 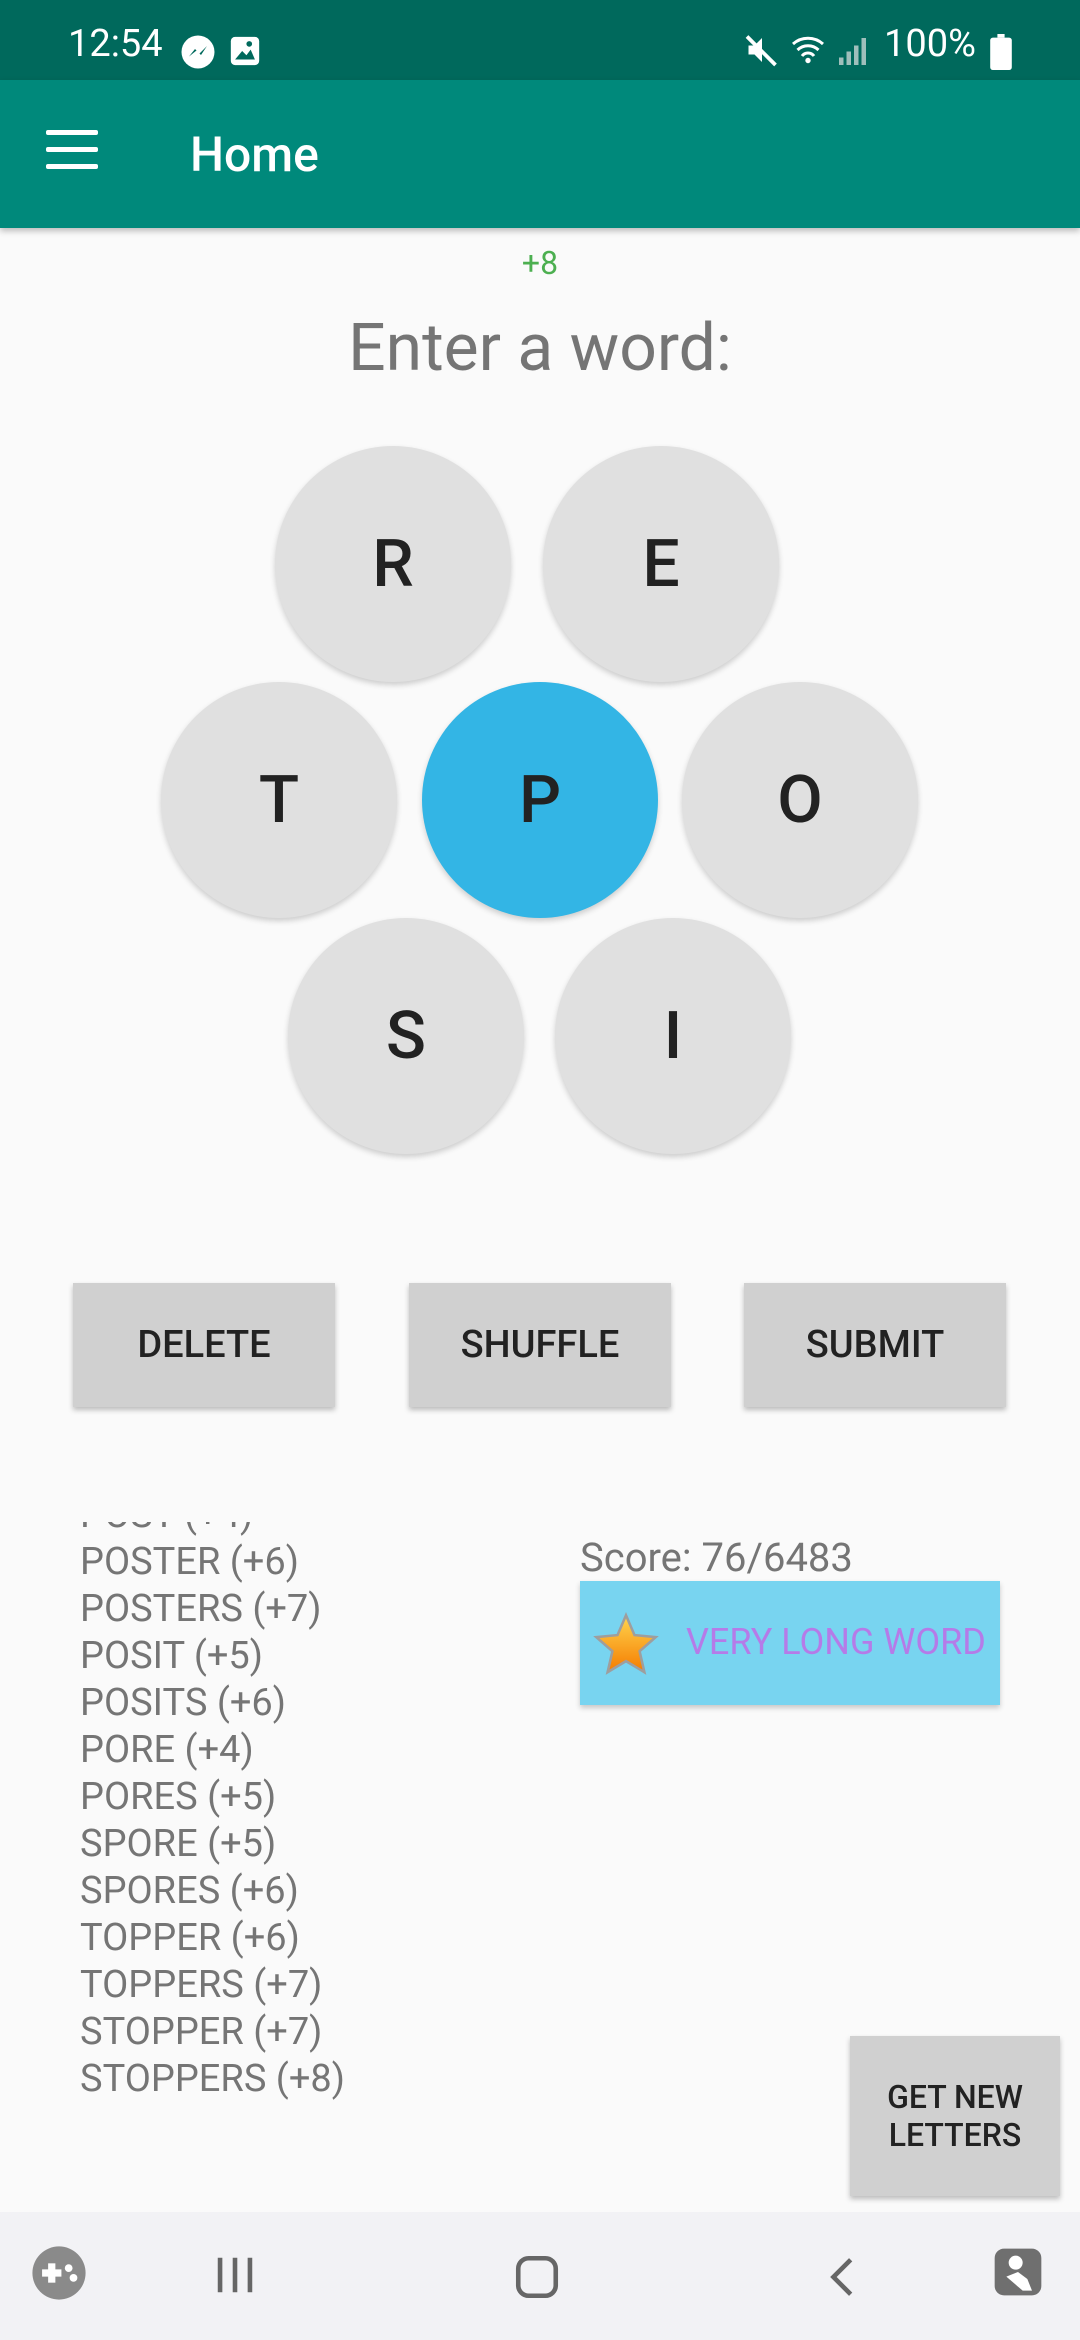 I want to click on button-label-line2: LETTERS, so click(x=955, y=2135).